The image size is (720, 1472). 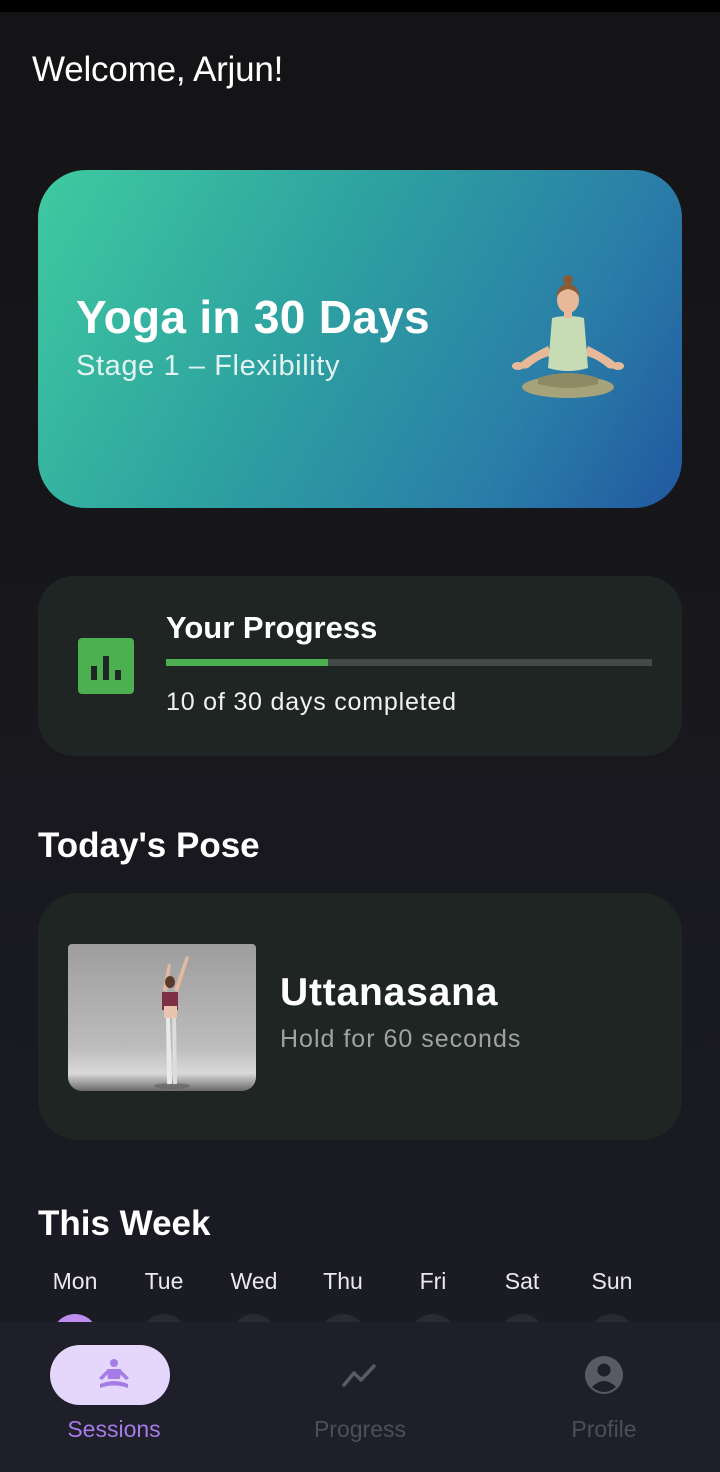 I want to click on progress-bar, so click(x=409, y=662).